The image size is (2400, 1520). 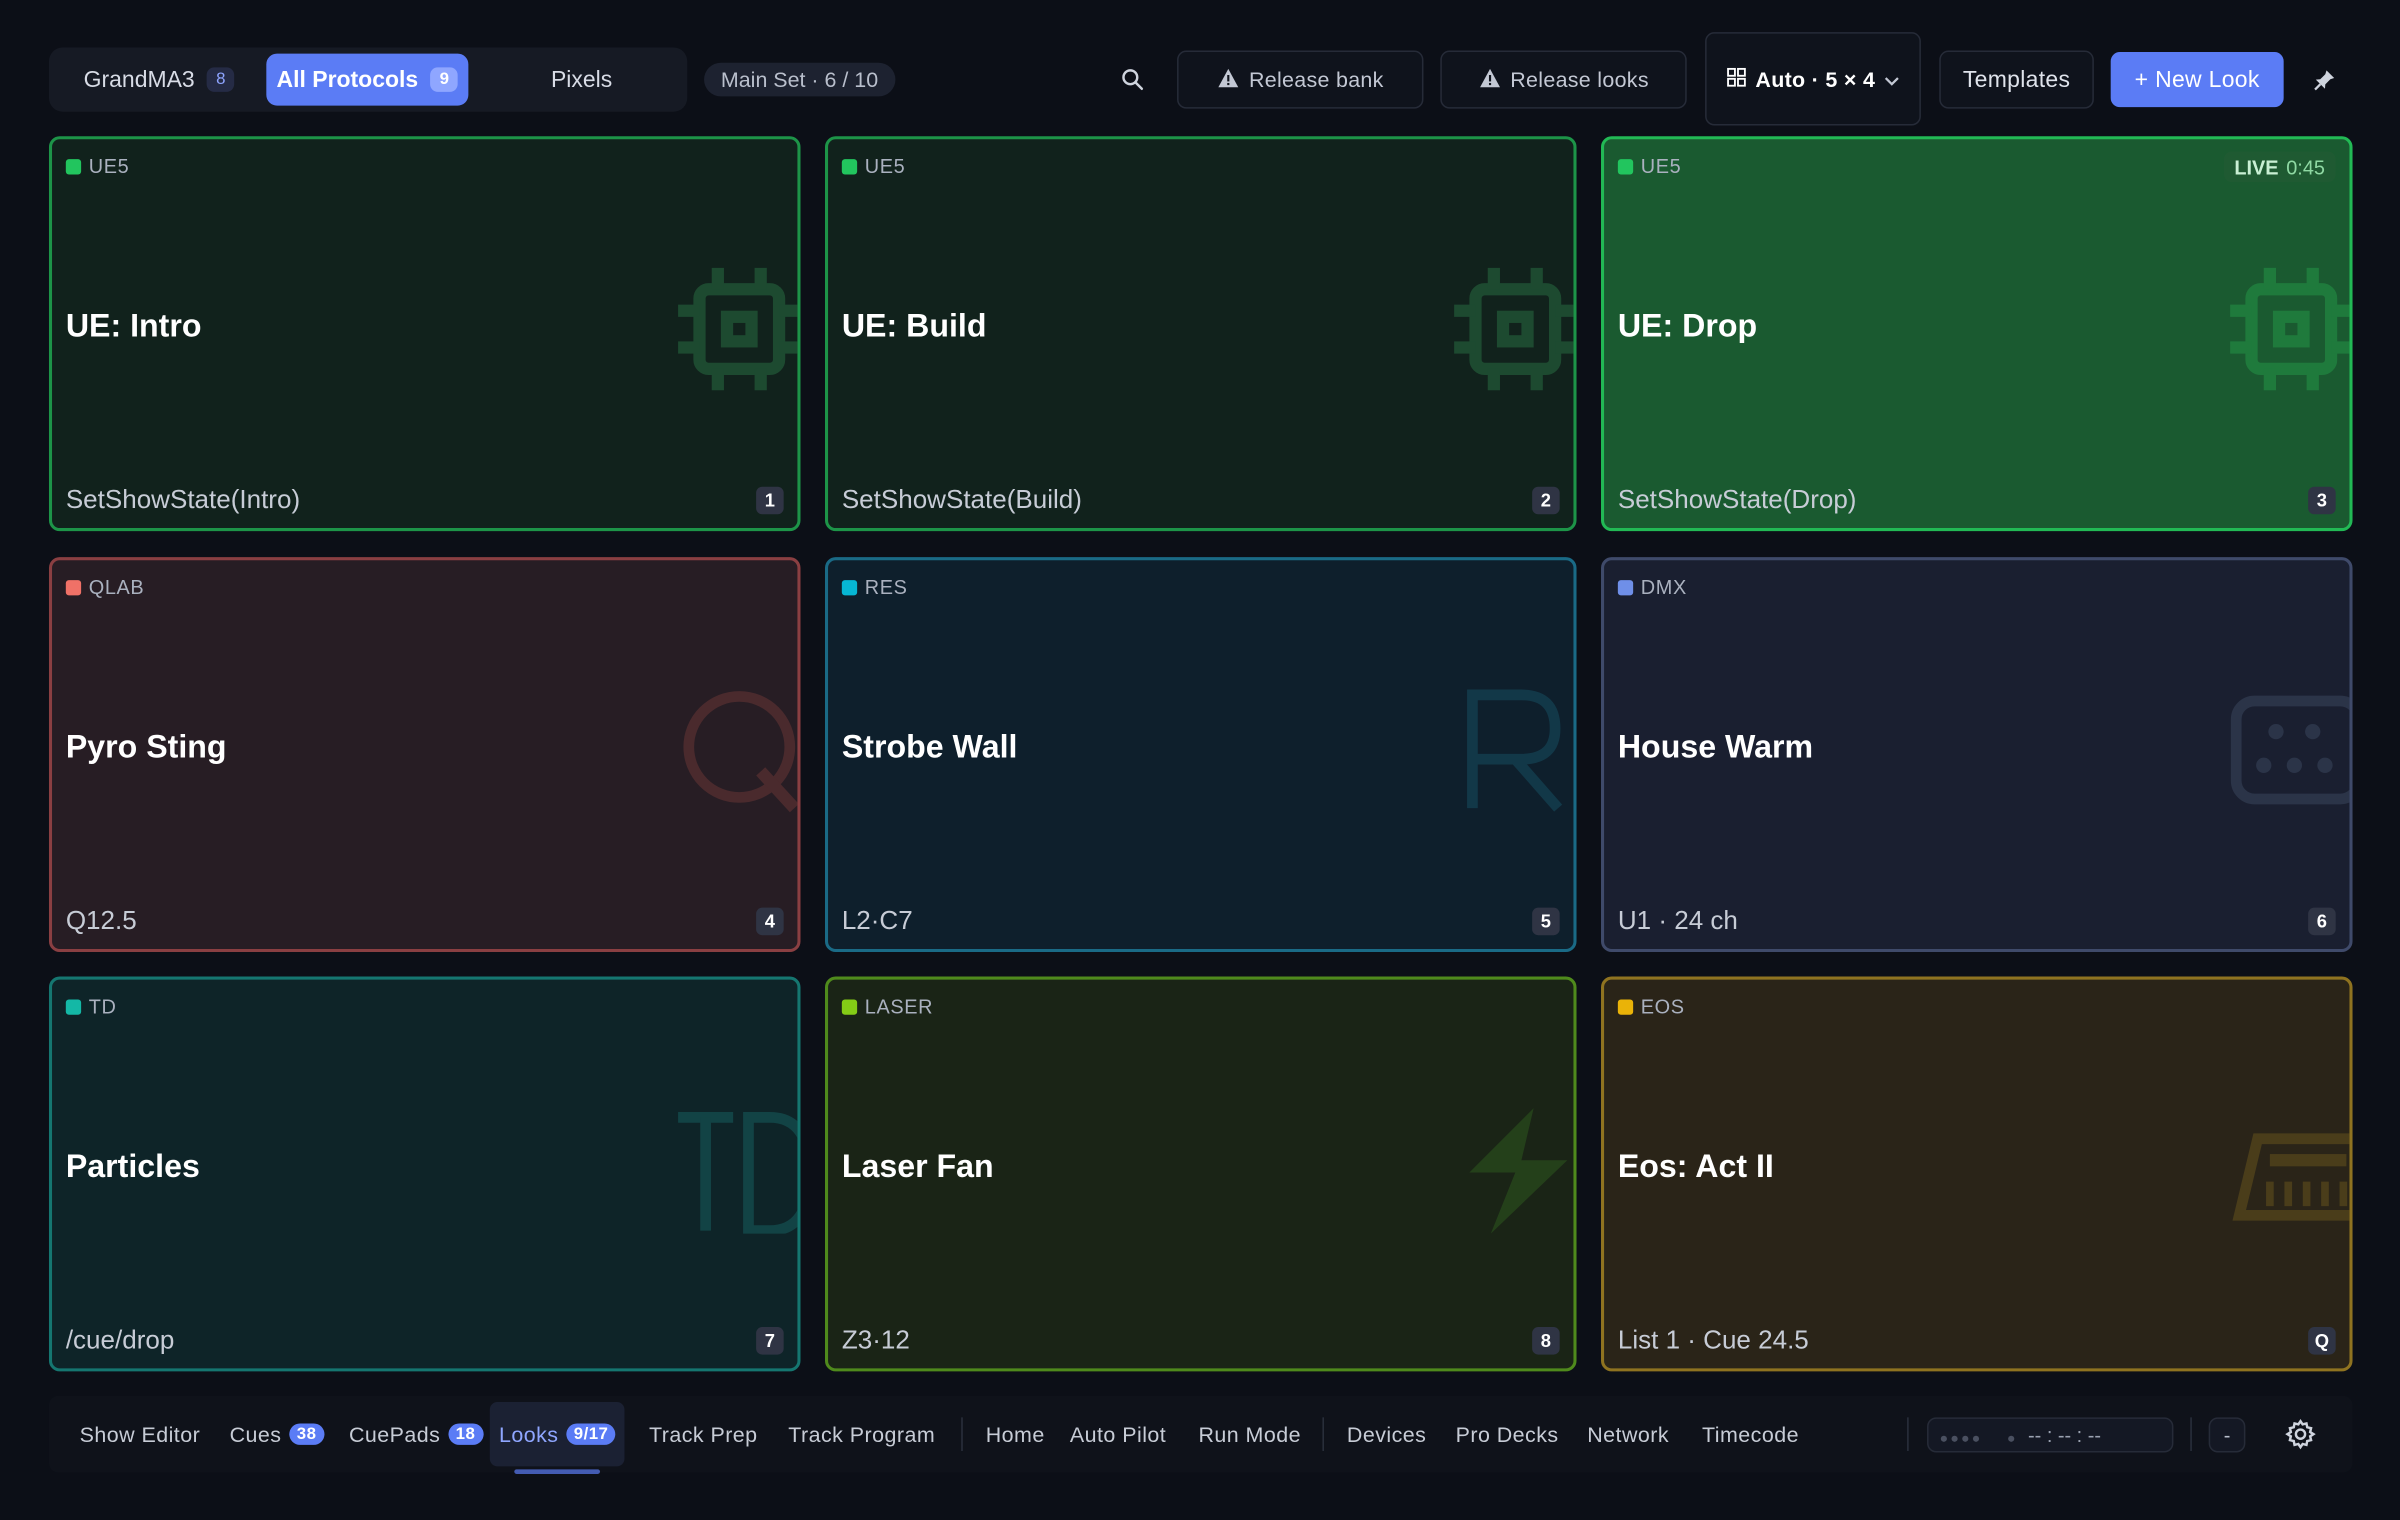 What do you see at coordinates (307, 1434) in the screenshot?
I see `nav-count: 38` at bounding box center [307, 1434].